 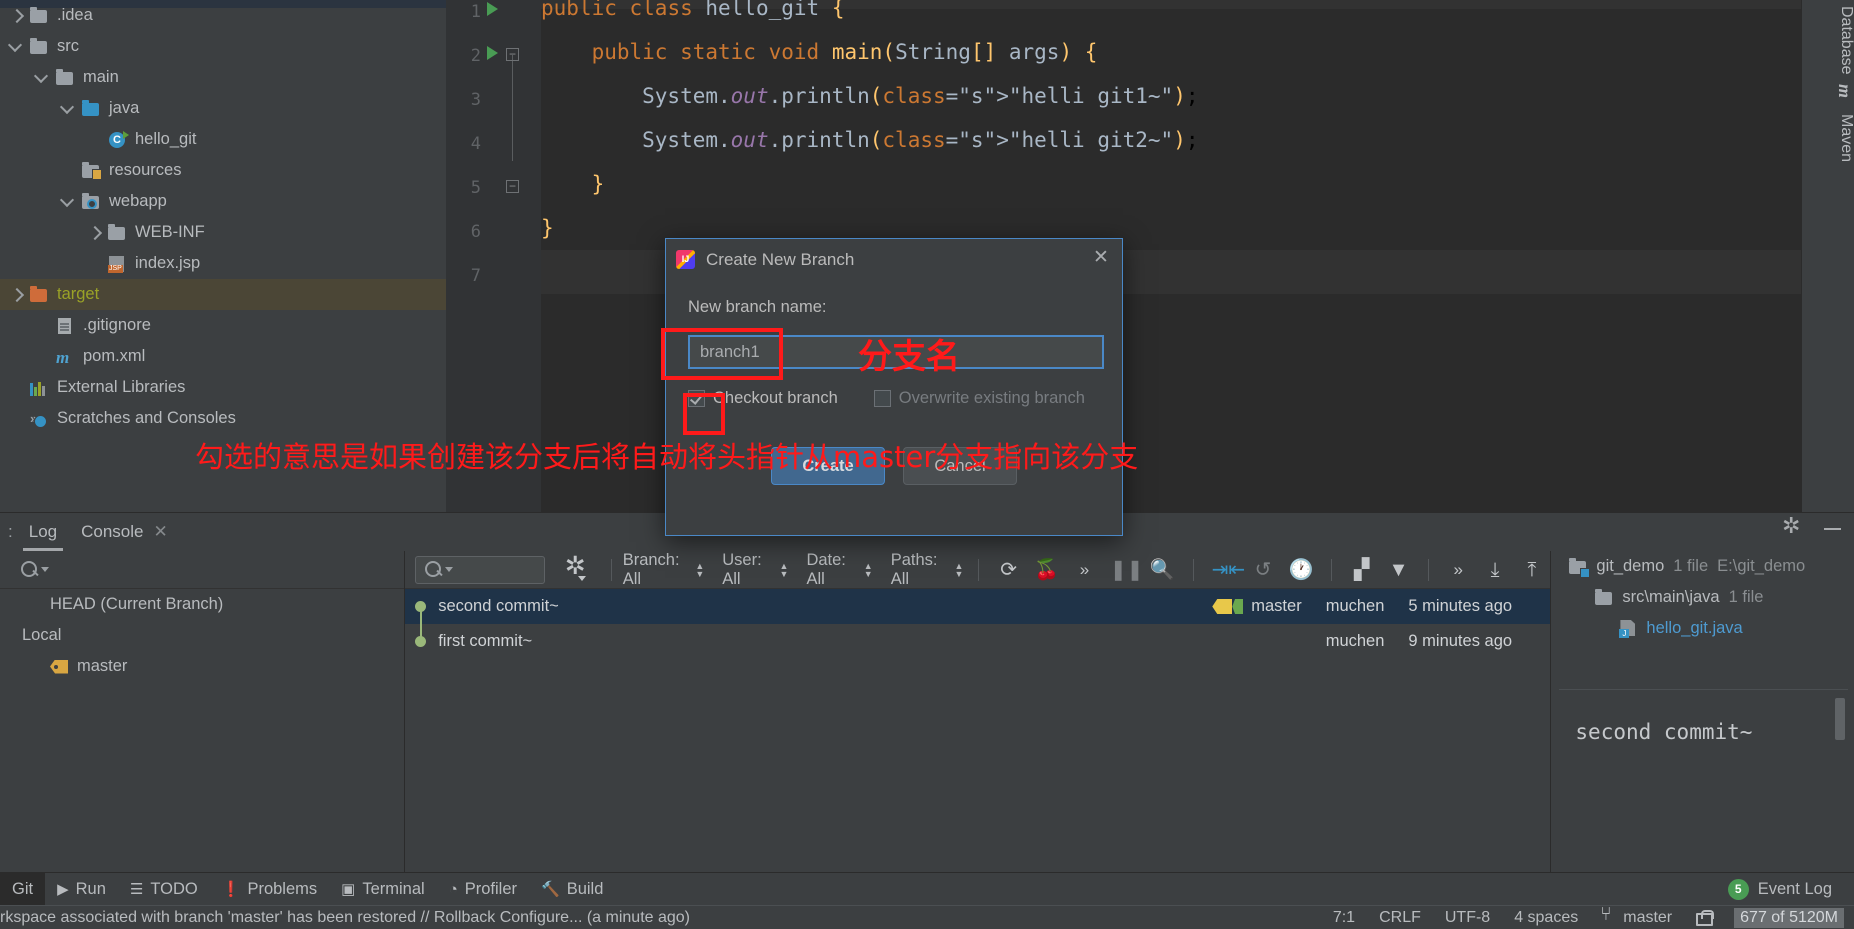 I want to click on changed-file-row: git_demo 1 file E:\git_demo, so click(x=1702, y=566).